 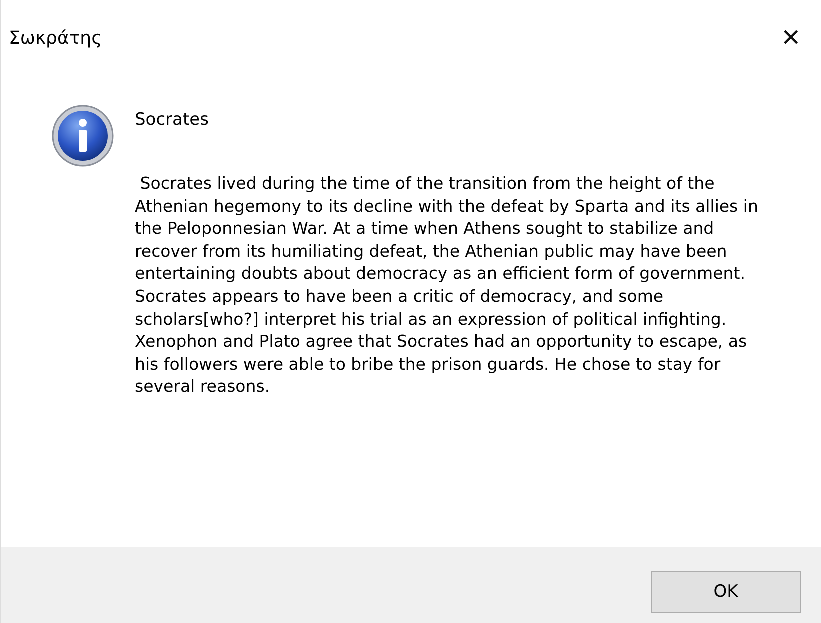 What do you see at coordinates (791, 38) in the screenshot?
I see `close-button: ✕` at bounding box center [791, 38].